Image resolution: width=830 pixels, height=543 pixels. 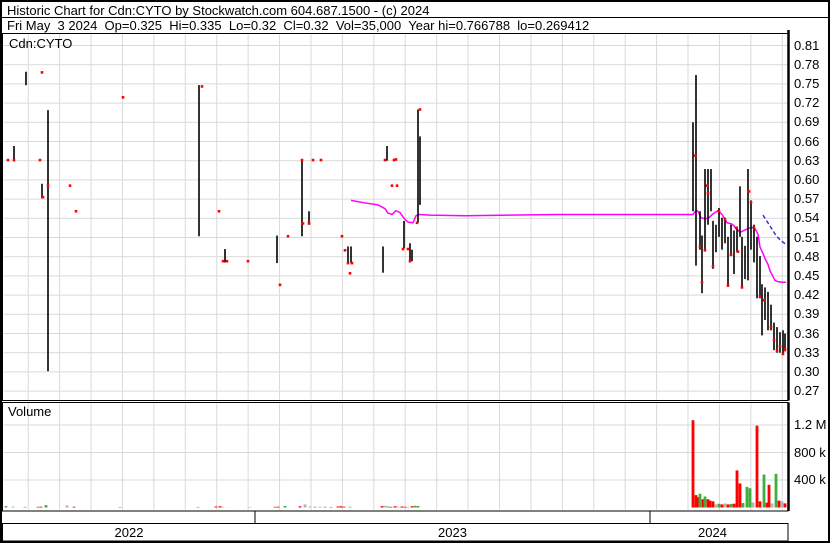 I want to click on price-axis-tick-label: 0.36, so click(x=807, y=333).